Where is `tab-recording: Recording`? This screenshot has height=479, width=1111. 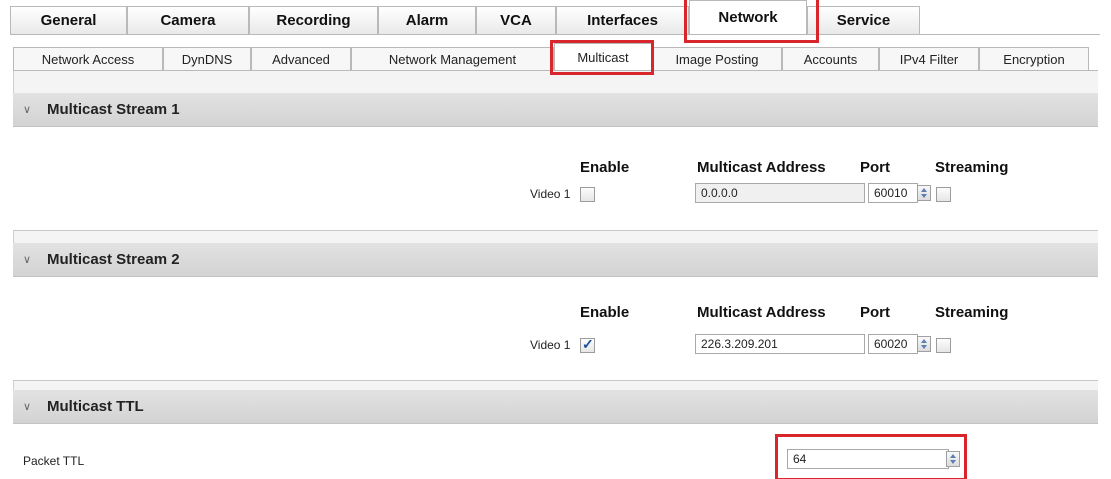 tab-recording: Recording is located at coordinates (313, 20).